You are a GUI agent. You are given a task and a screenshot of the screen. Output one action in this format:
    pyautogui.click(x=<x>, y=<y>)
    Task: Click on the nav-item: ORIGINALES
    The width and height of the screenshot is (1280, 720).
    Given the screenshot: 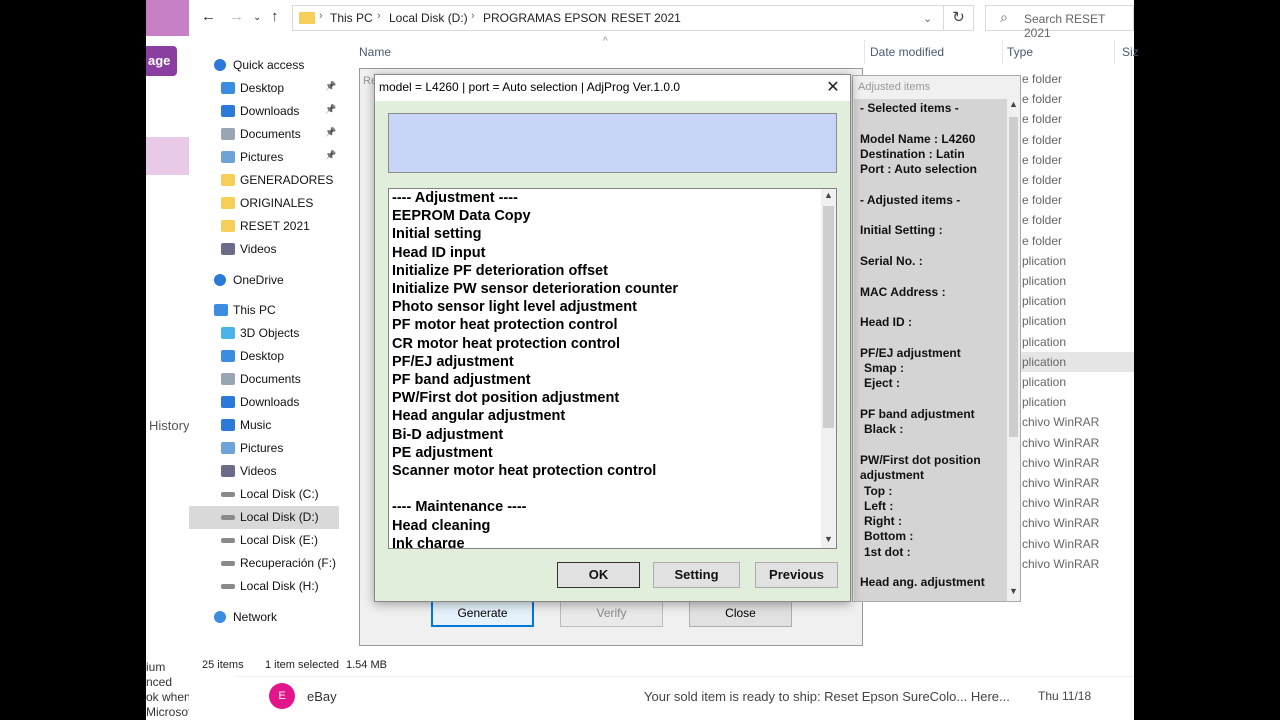 What is the action you would take?
    pyautogui.click(x=264, y=203)
    